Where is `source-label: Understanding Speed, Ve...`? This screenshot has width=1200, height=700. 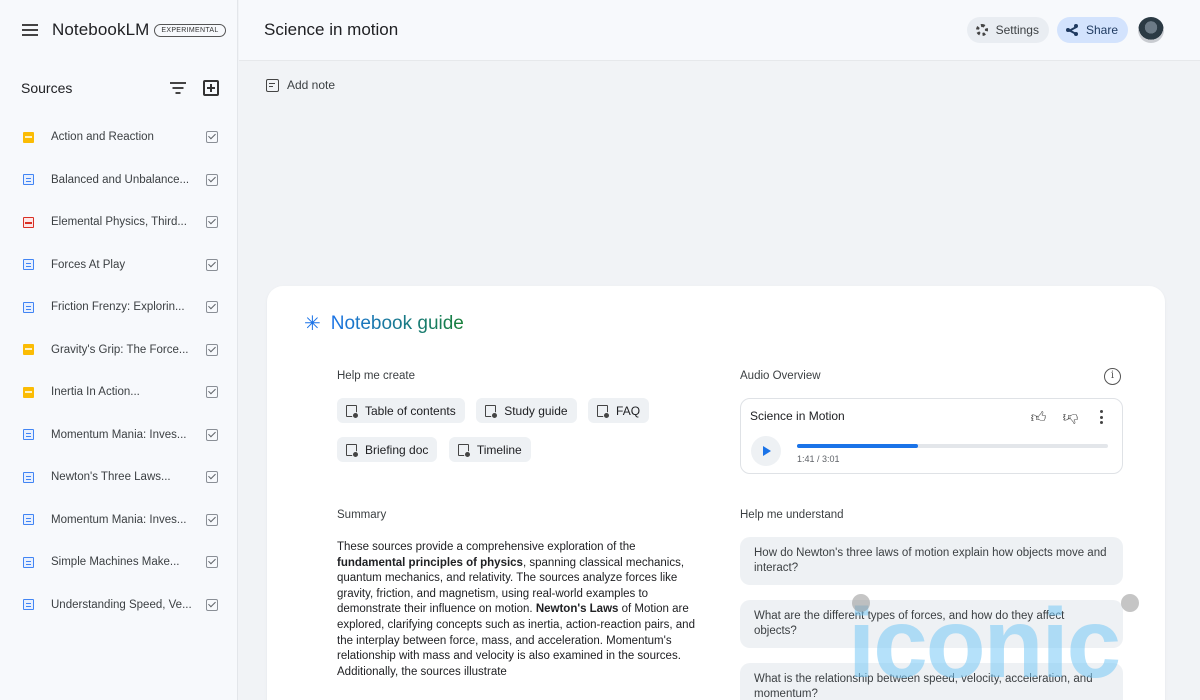
source-label: Understanding Speed, Ve... is located at coordinates (121, 604).